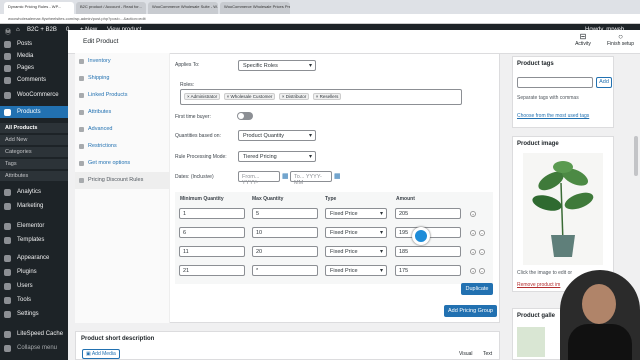 This screenshot has height=360, width=640. Describe the element at coordinates (245, 116) in the screenshot. I see `first-time-buyer-toggle` at that location.